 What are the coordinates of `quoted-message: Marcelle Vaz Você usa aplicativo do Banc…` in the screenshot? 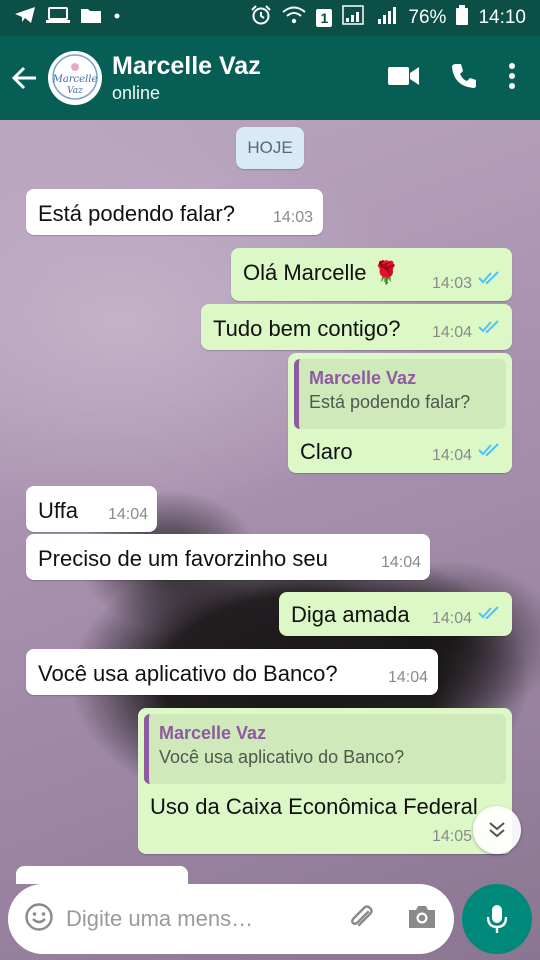 It's located at (325, 749).